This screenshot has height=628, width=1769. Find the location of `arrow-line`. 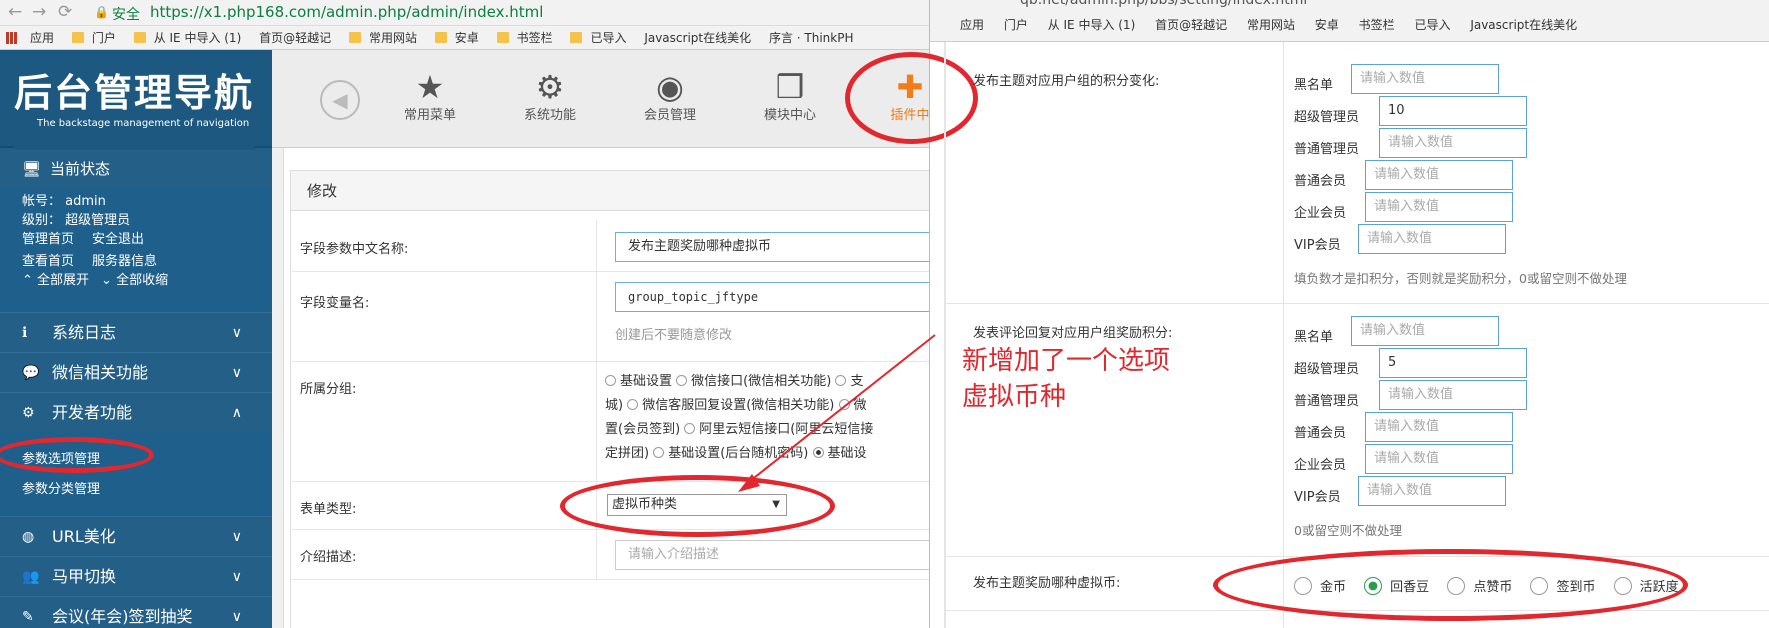

arrow-line is located at coordinates (840, 410).